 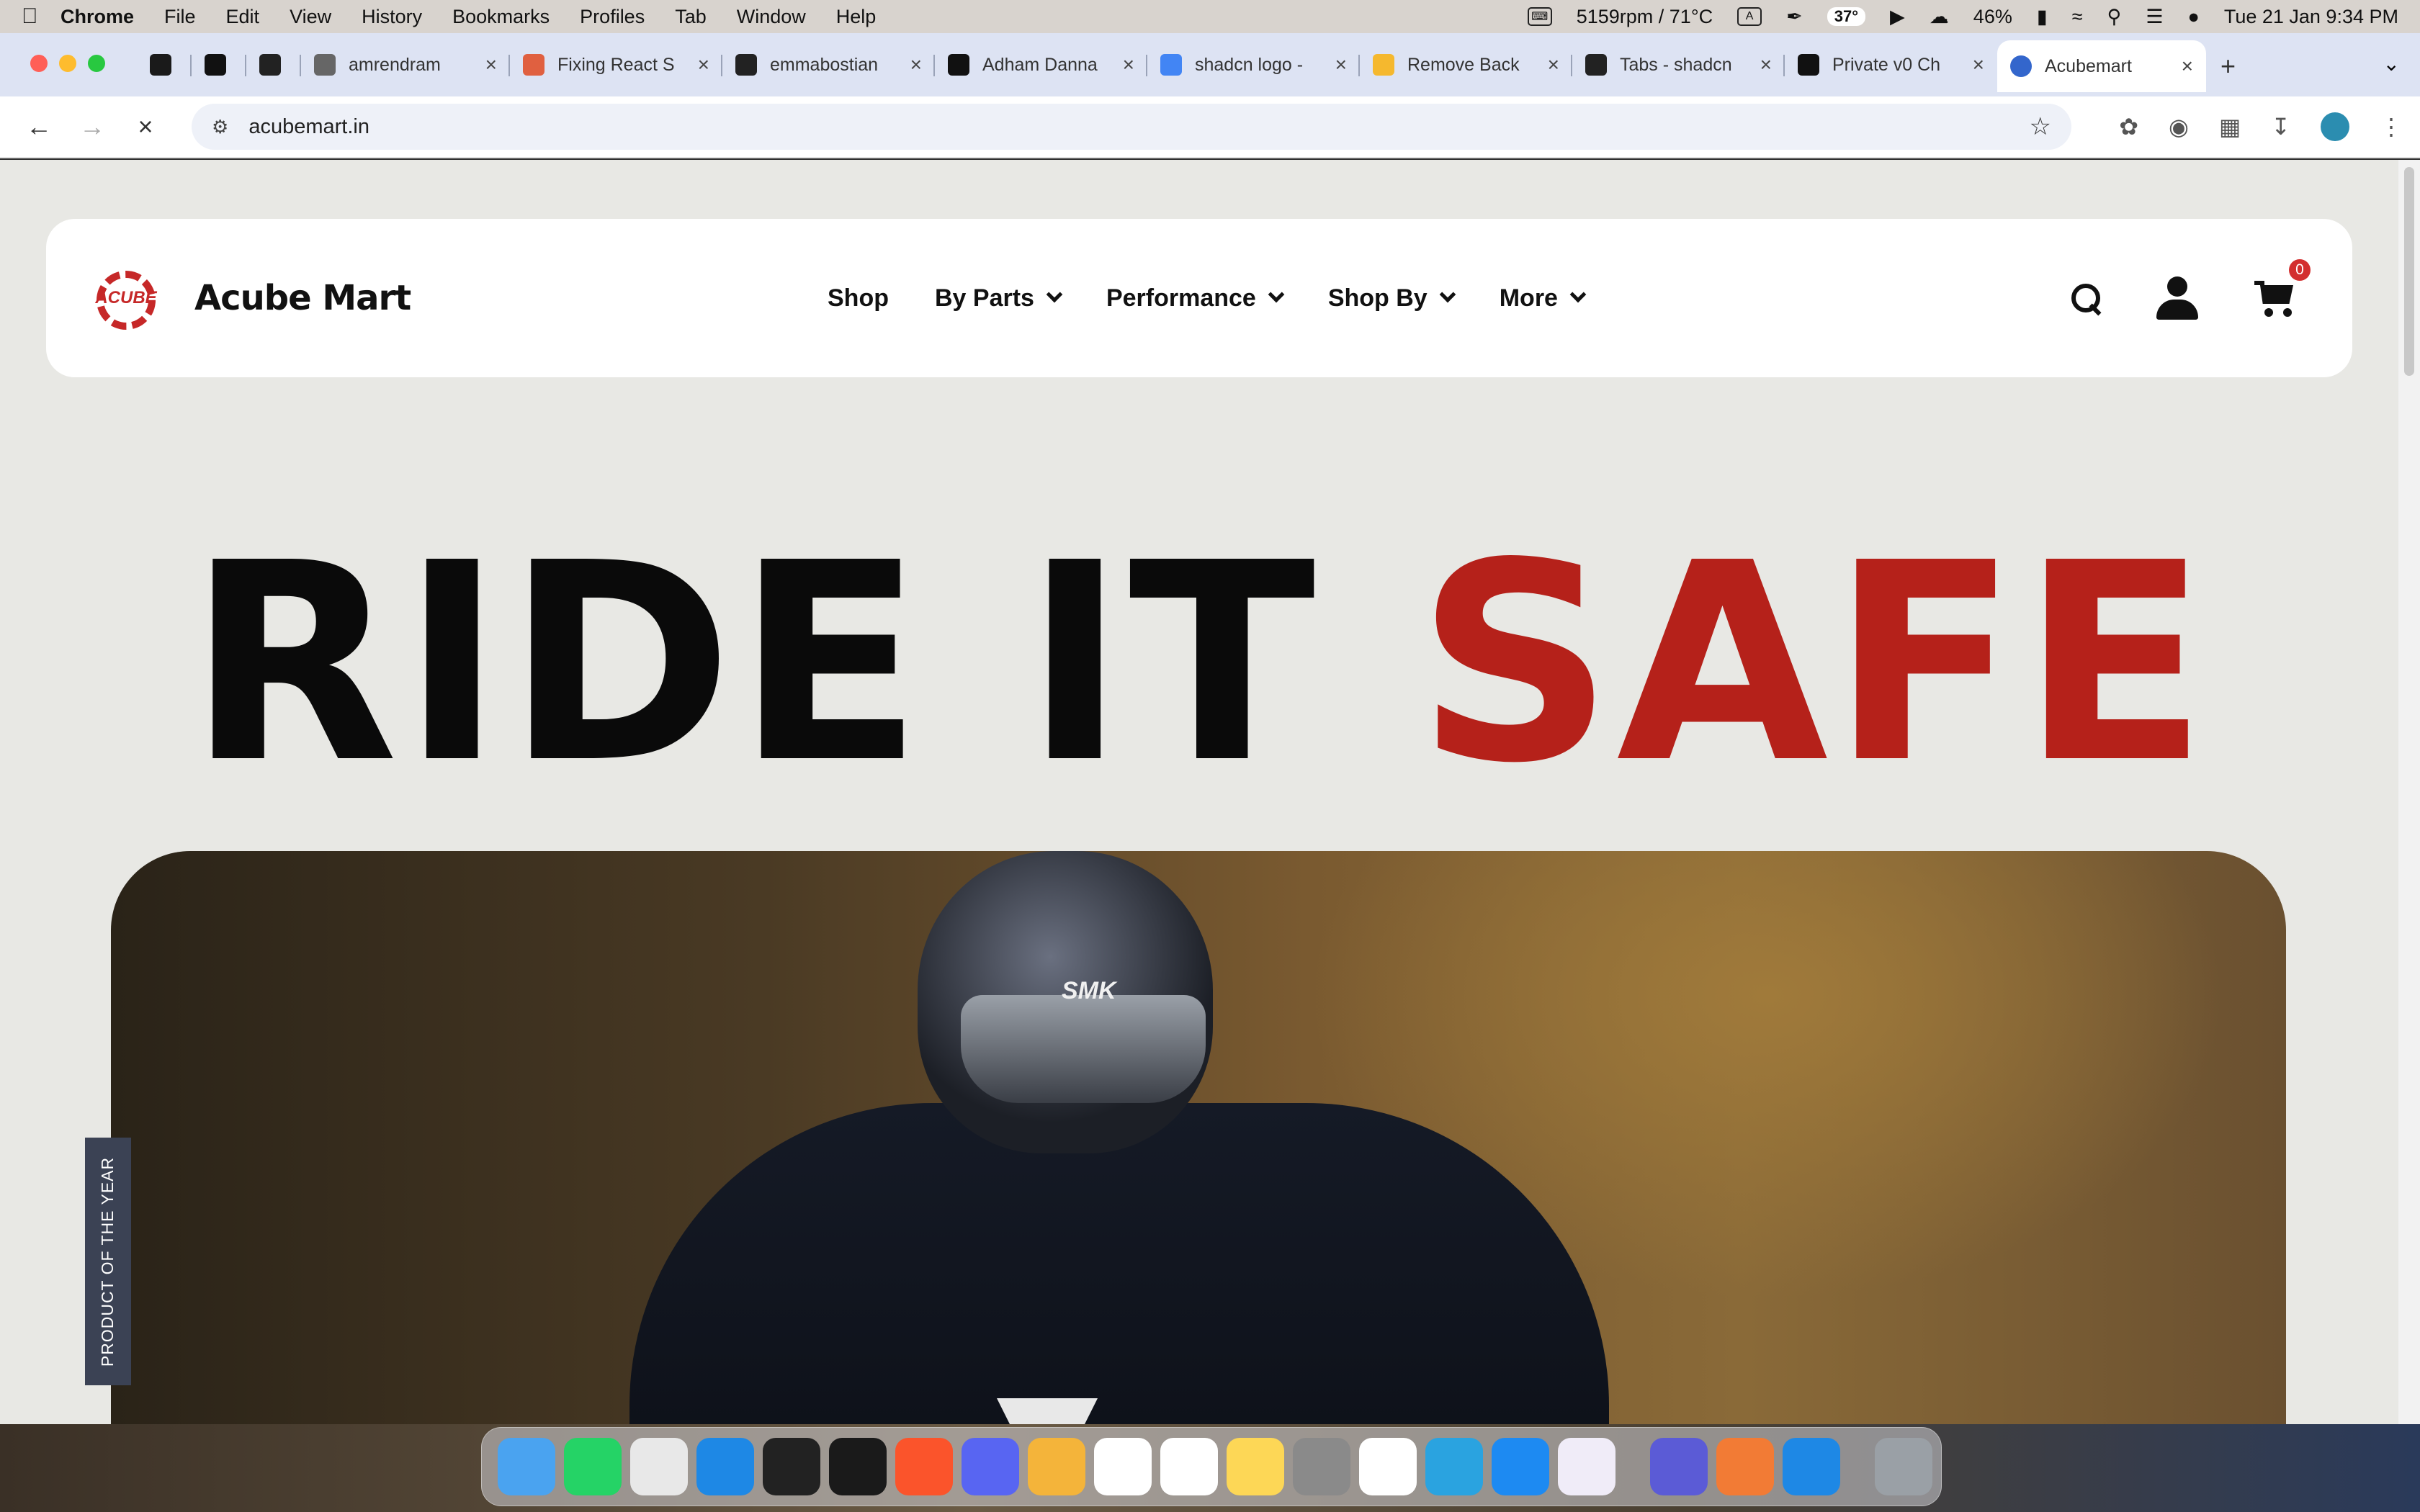 What do you see at coordinates (2409, 271) in the screenshot?
I see `scrollbar-thumb` at bounding box center [2409, 271].